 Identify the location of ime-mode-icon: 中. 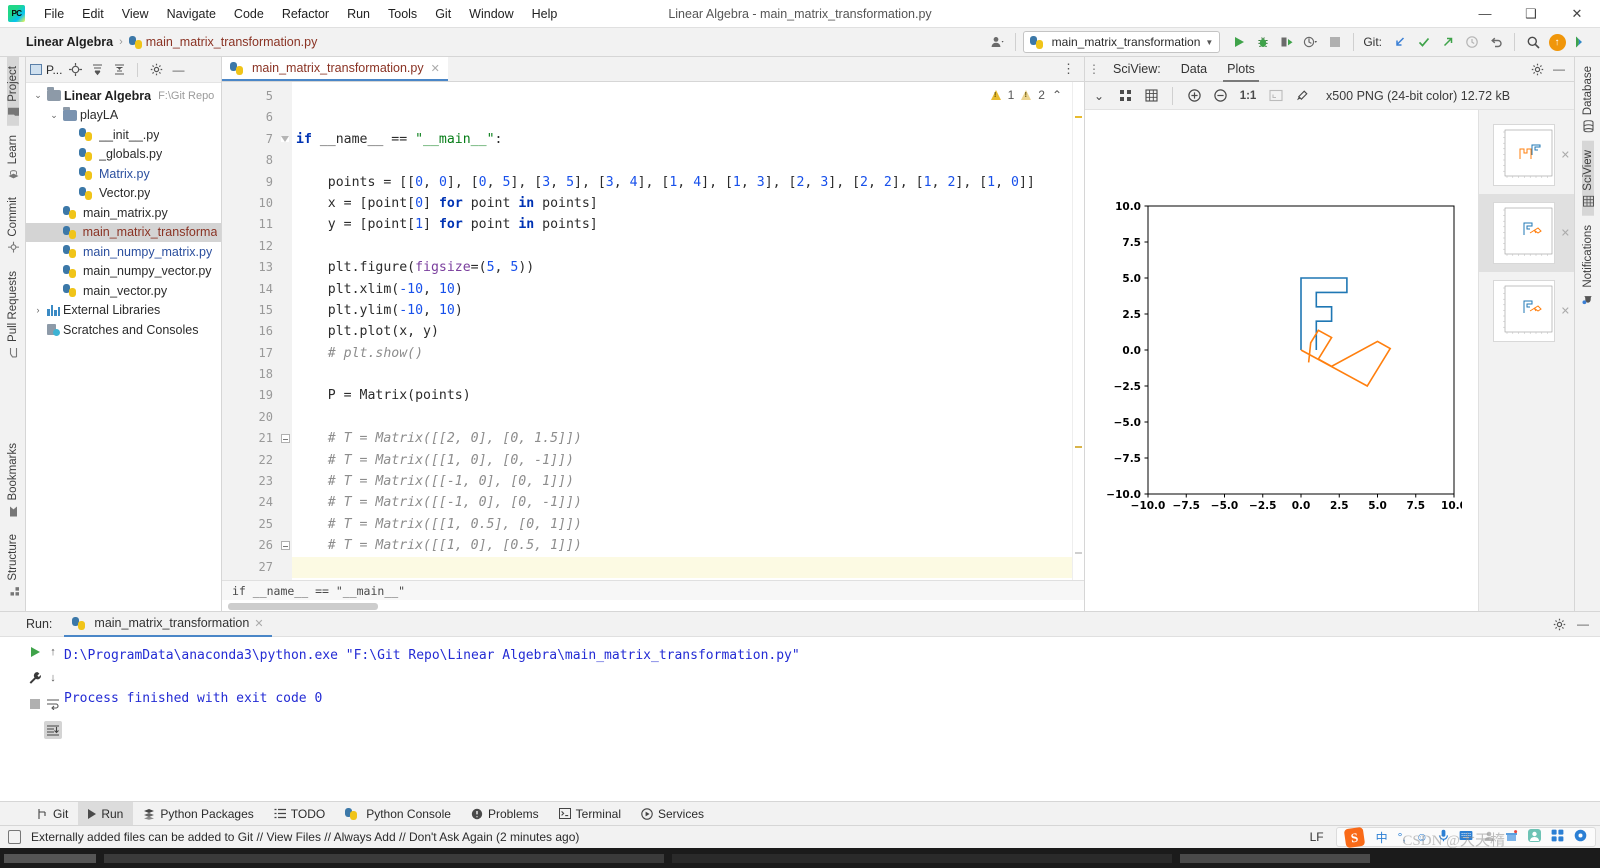
(1382, 837).